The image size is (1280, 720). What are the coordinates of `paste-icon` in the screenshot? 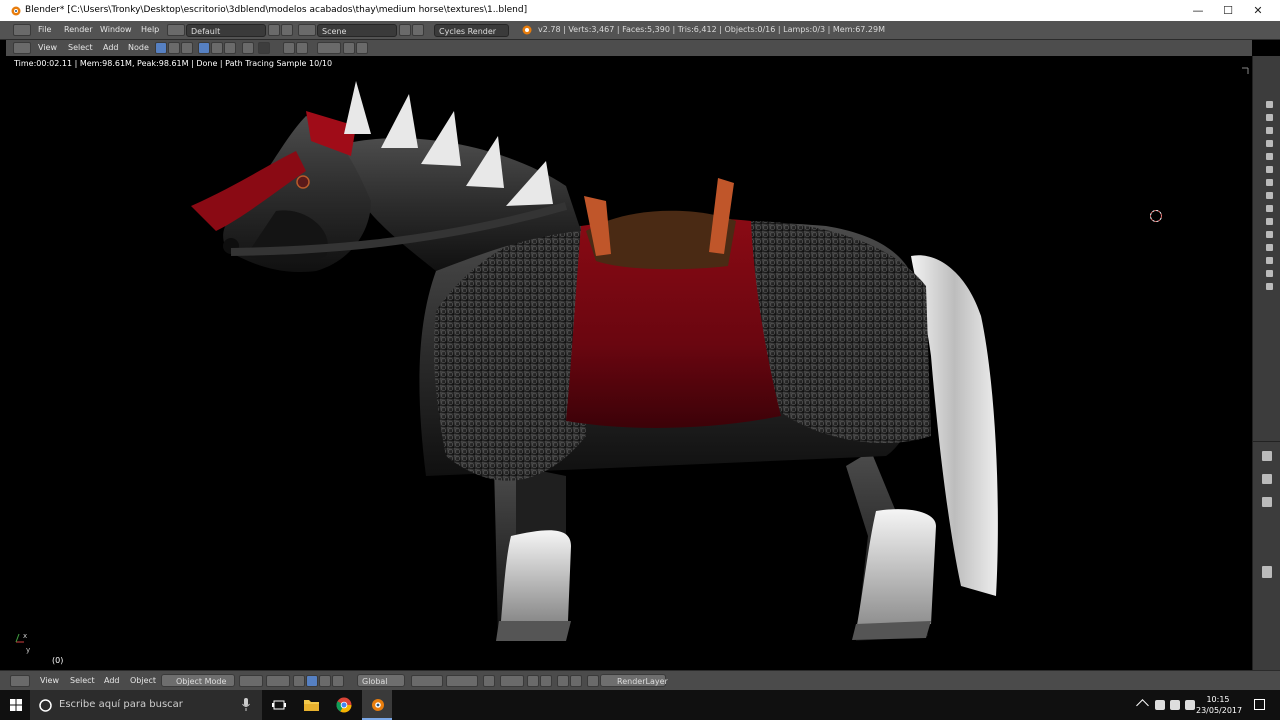 It's located at (362, 48).